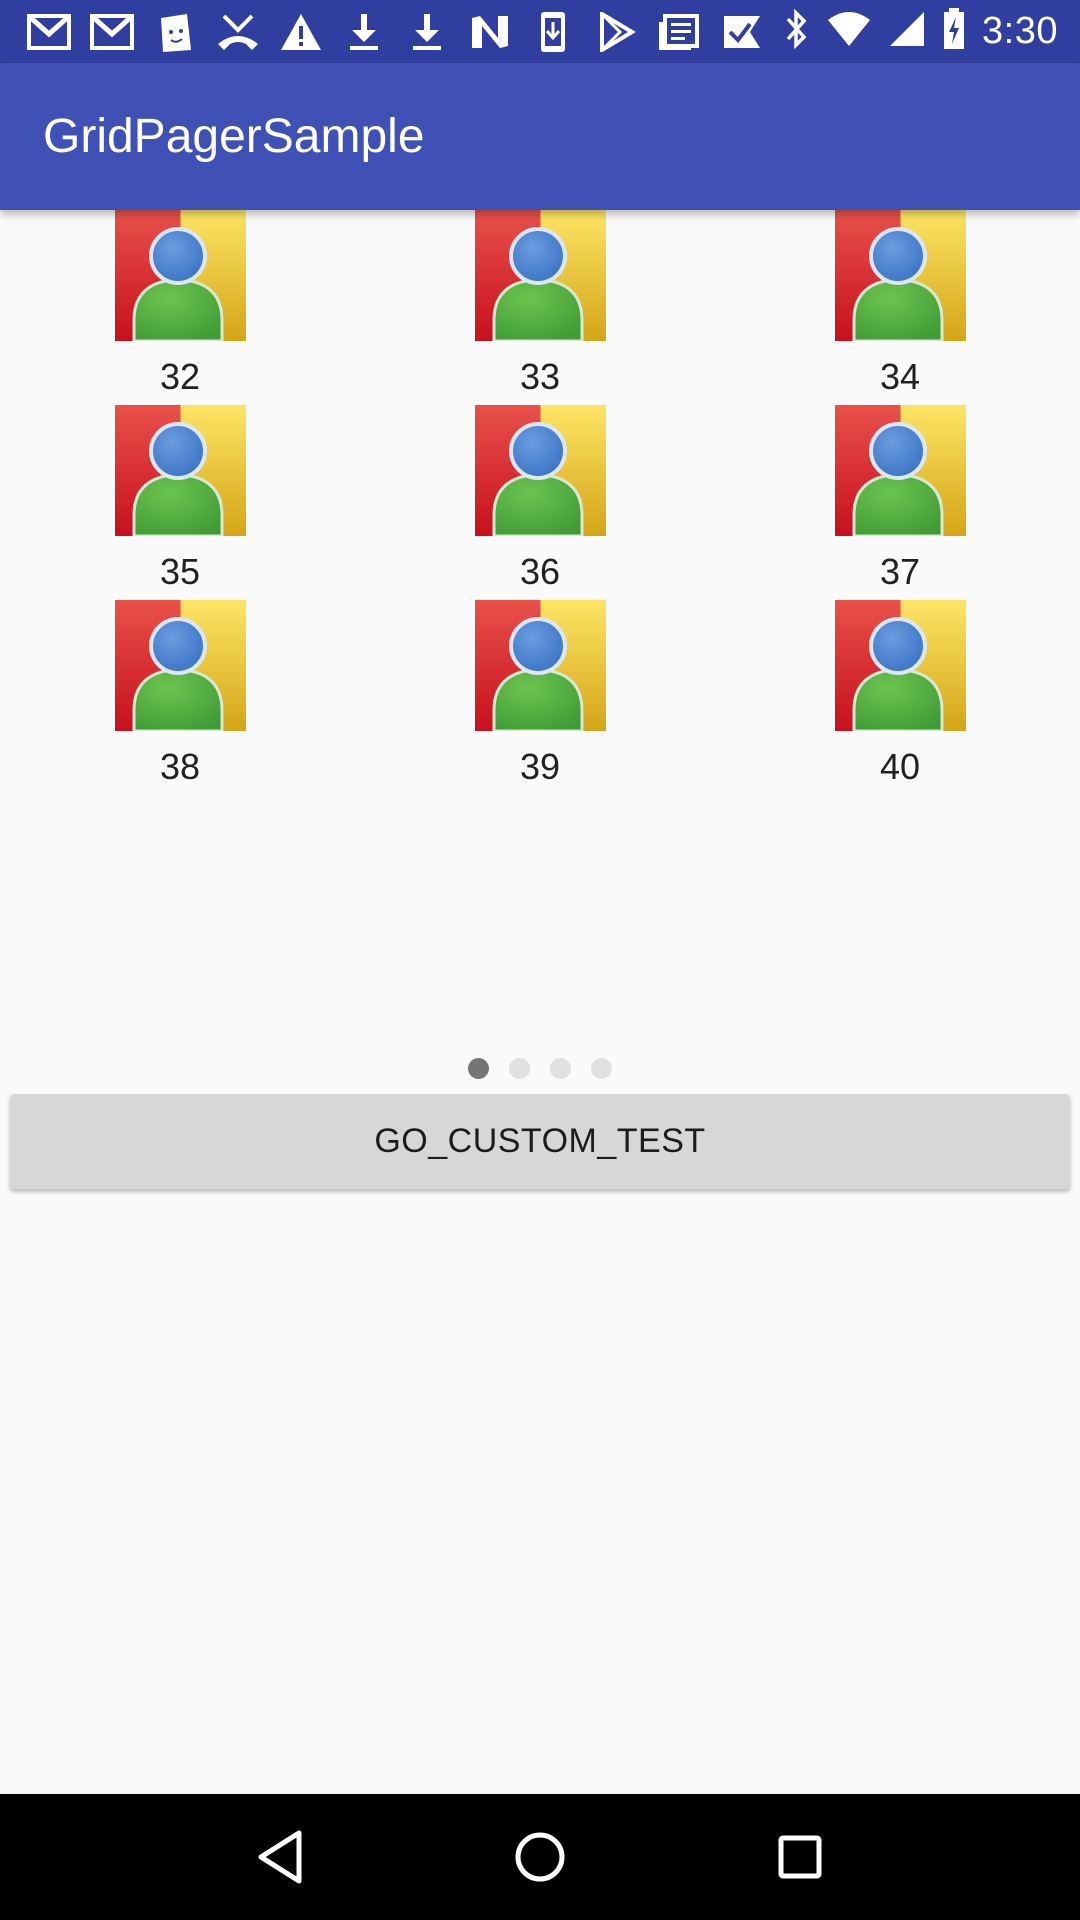 The width and height of the screenshot is (1080, 1920). I want to click on grid-item: 38, so click(180, 697).